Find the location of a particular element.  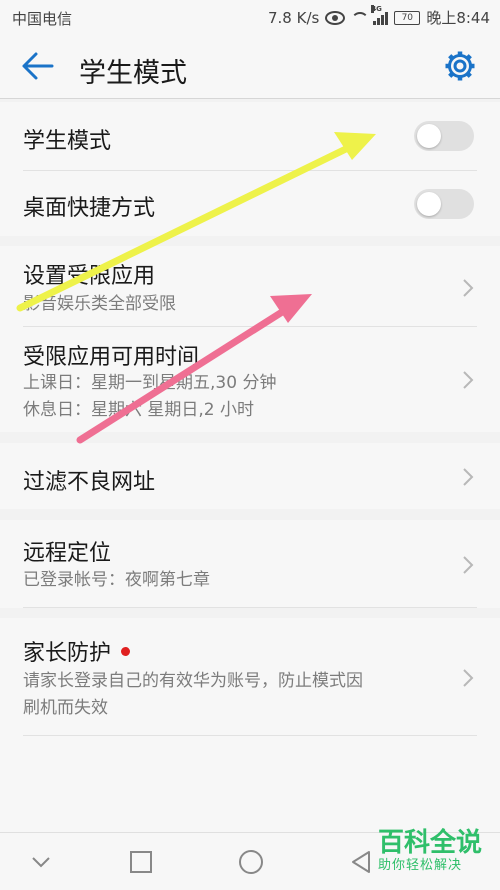

wifi-icon is located at coordinates (360, 17).